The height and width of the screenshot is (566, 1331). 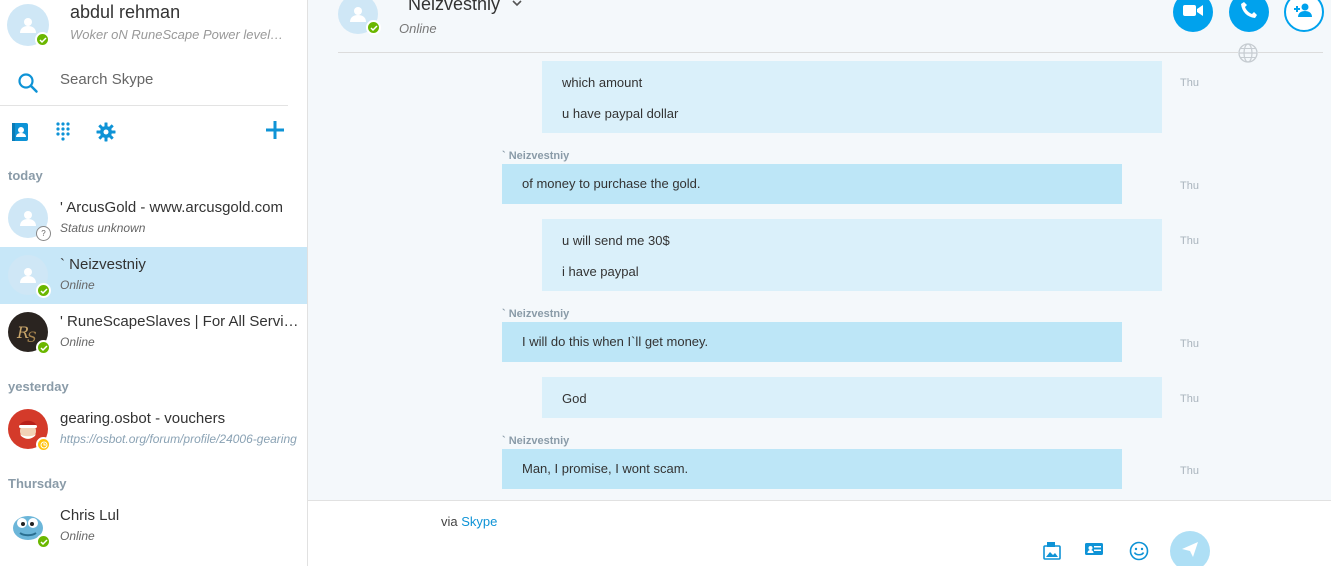 I want to click on via-skype-link: Skype, so click(x=479, y=521).